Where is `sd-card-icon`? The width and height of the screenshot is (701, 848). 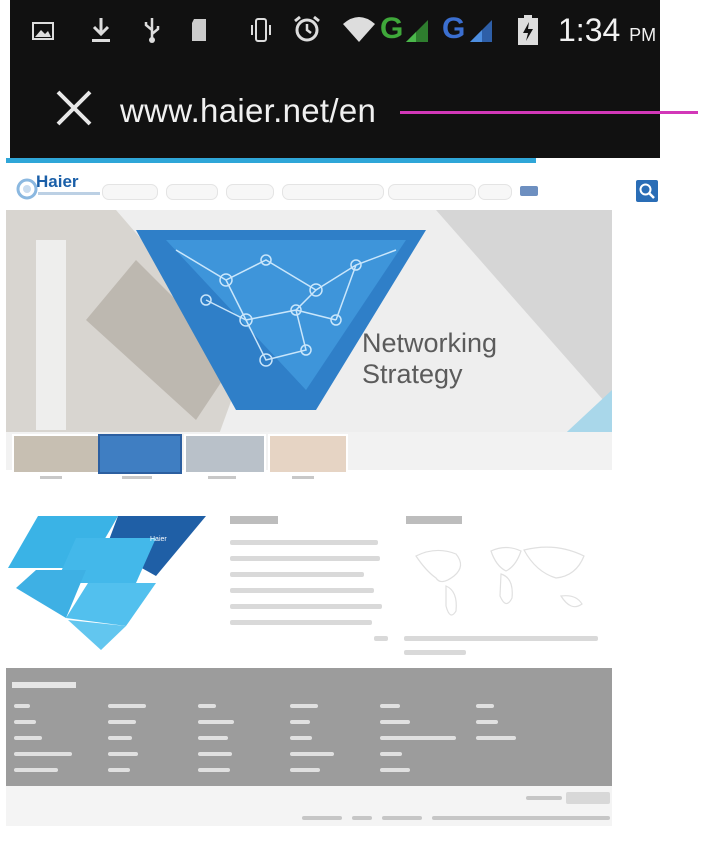 sd-card-icon is located at coordinates (199, 30).